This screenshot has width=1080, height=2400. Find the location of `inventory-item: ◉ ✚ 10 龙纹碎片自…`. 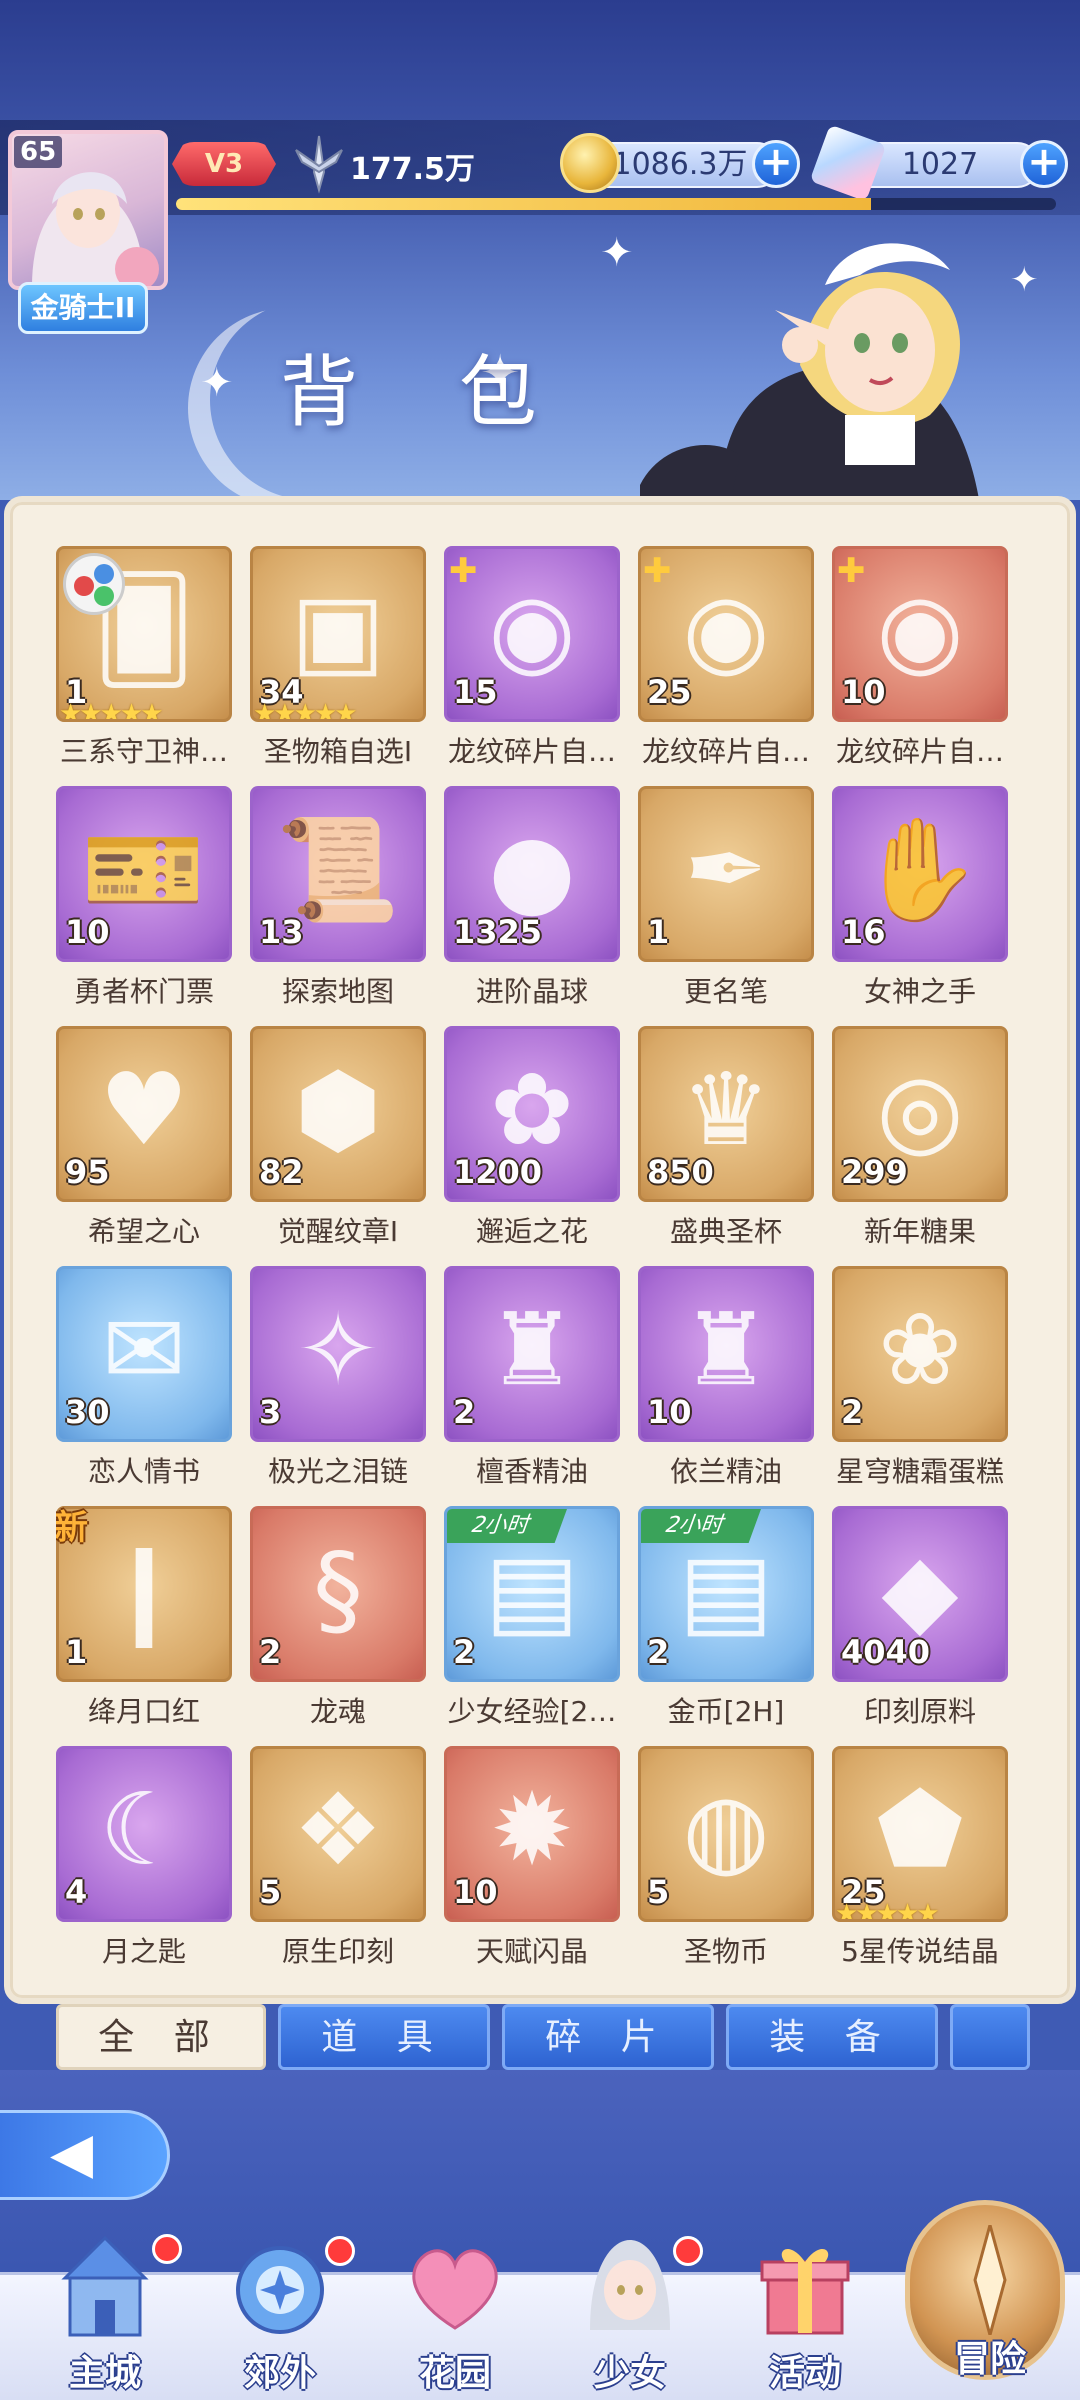

inventory-item: ◉ ✚ 10 龙纹碎片自… is located at coordinates (920, 661).